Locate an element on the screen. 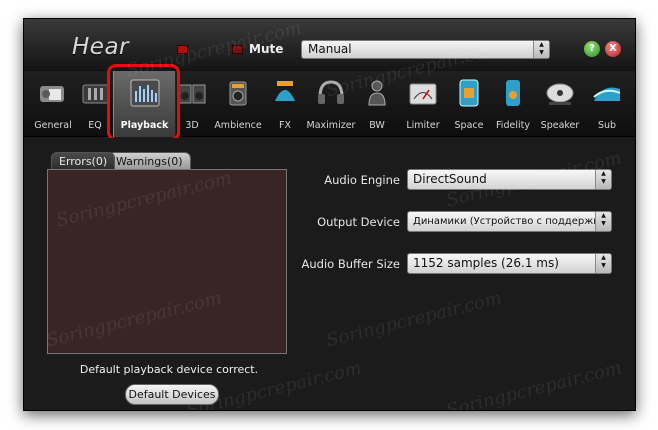 The width and height of the screenshot is (658, 430). tab-fx: FX is located at coordinates (285, 104).